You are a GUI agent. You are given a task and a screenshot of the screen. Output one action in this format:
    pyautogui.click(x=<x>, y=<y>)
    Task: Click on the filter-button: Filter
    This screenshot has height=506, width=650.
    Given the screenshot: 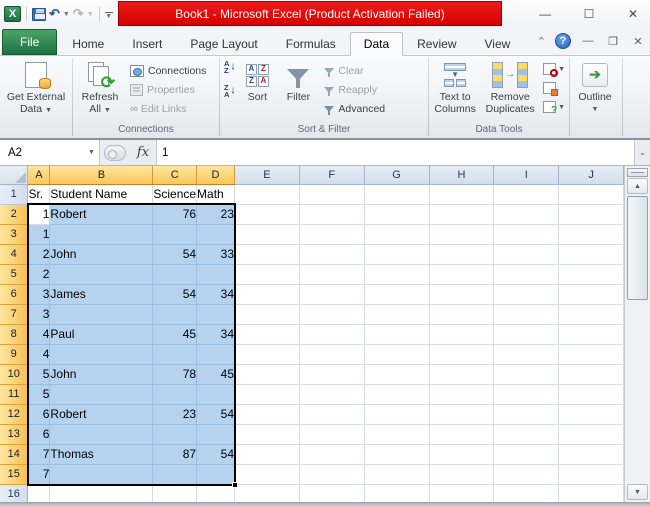 What is the action you would take?
    pyautogui.click(x=298, y=90)
    